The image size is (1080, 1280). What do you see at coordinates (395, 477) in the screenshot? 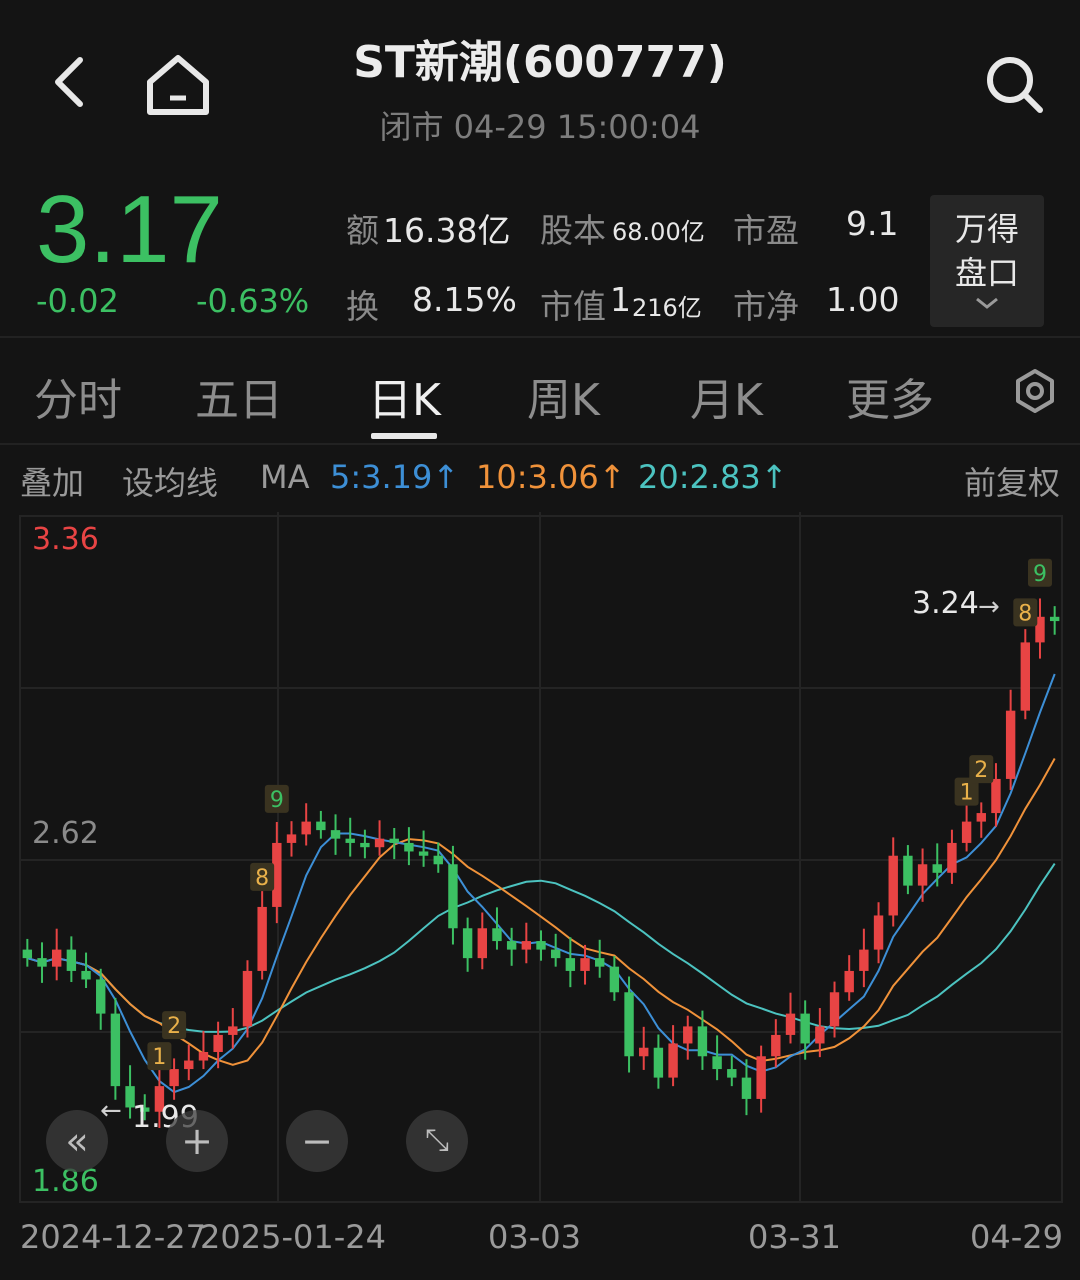
I see `ma5-value: 5:3.19↑` at bounding box center [395, 477].